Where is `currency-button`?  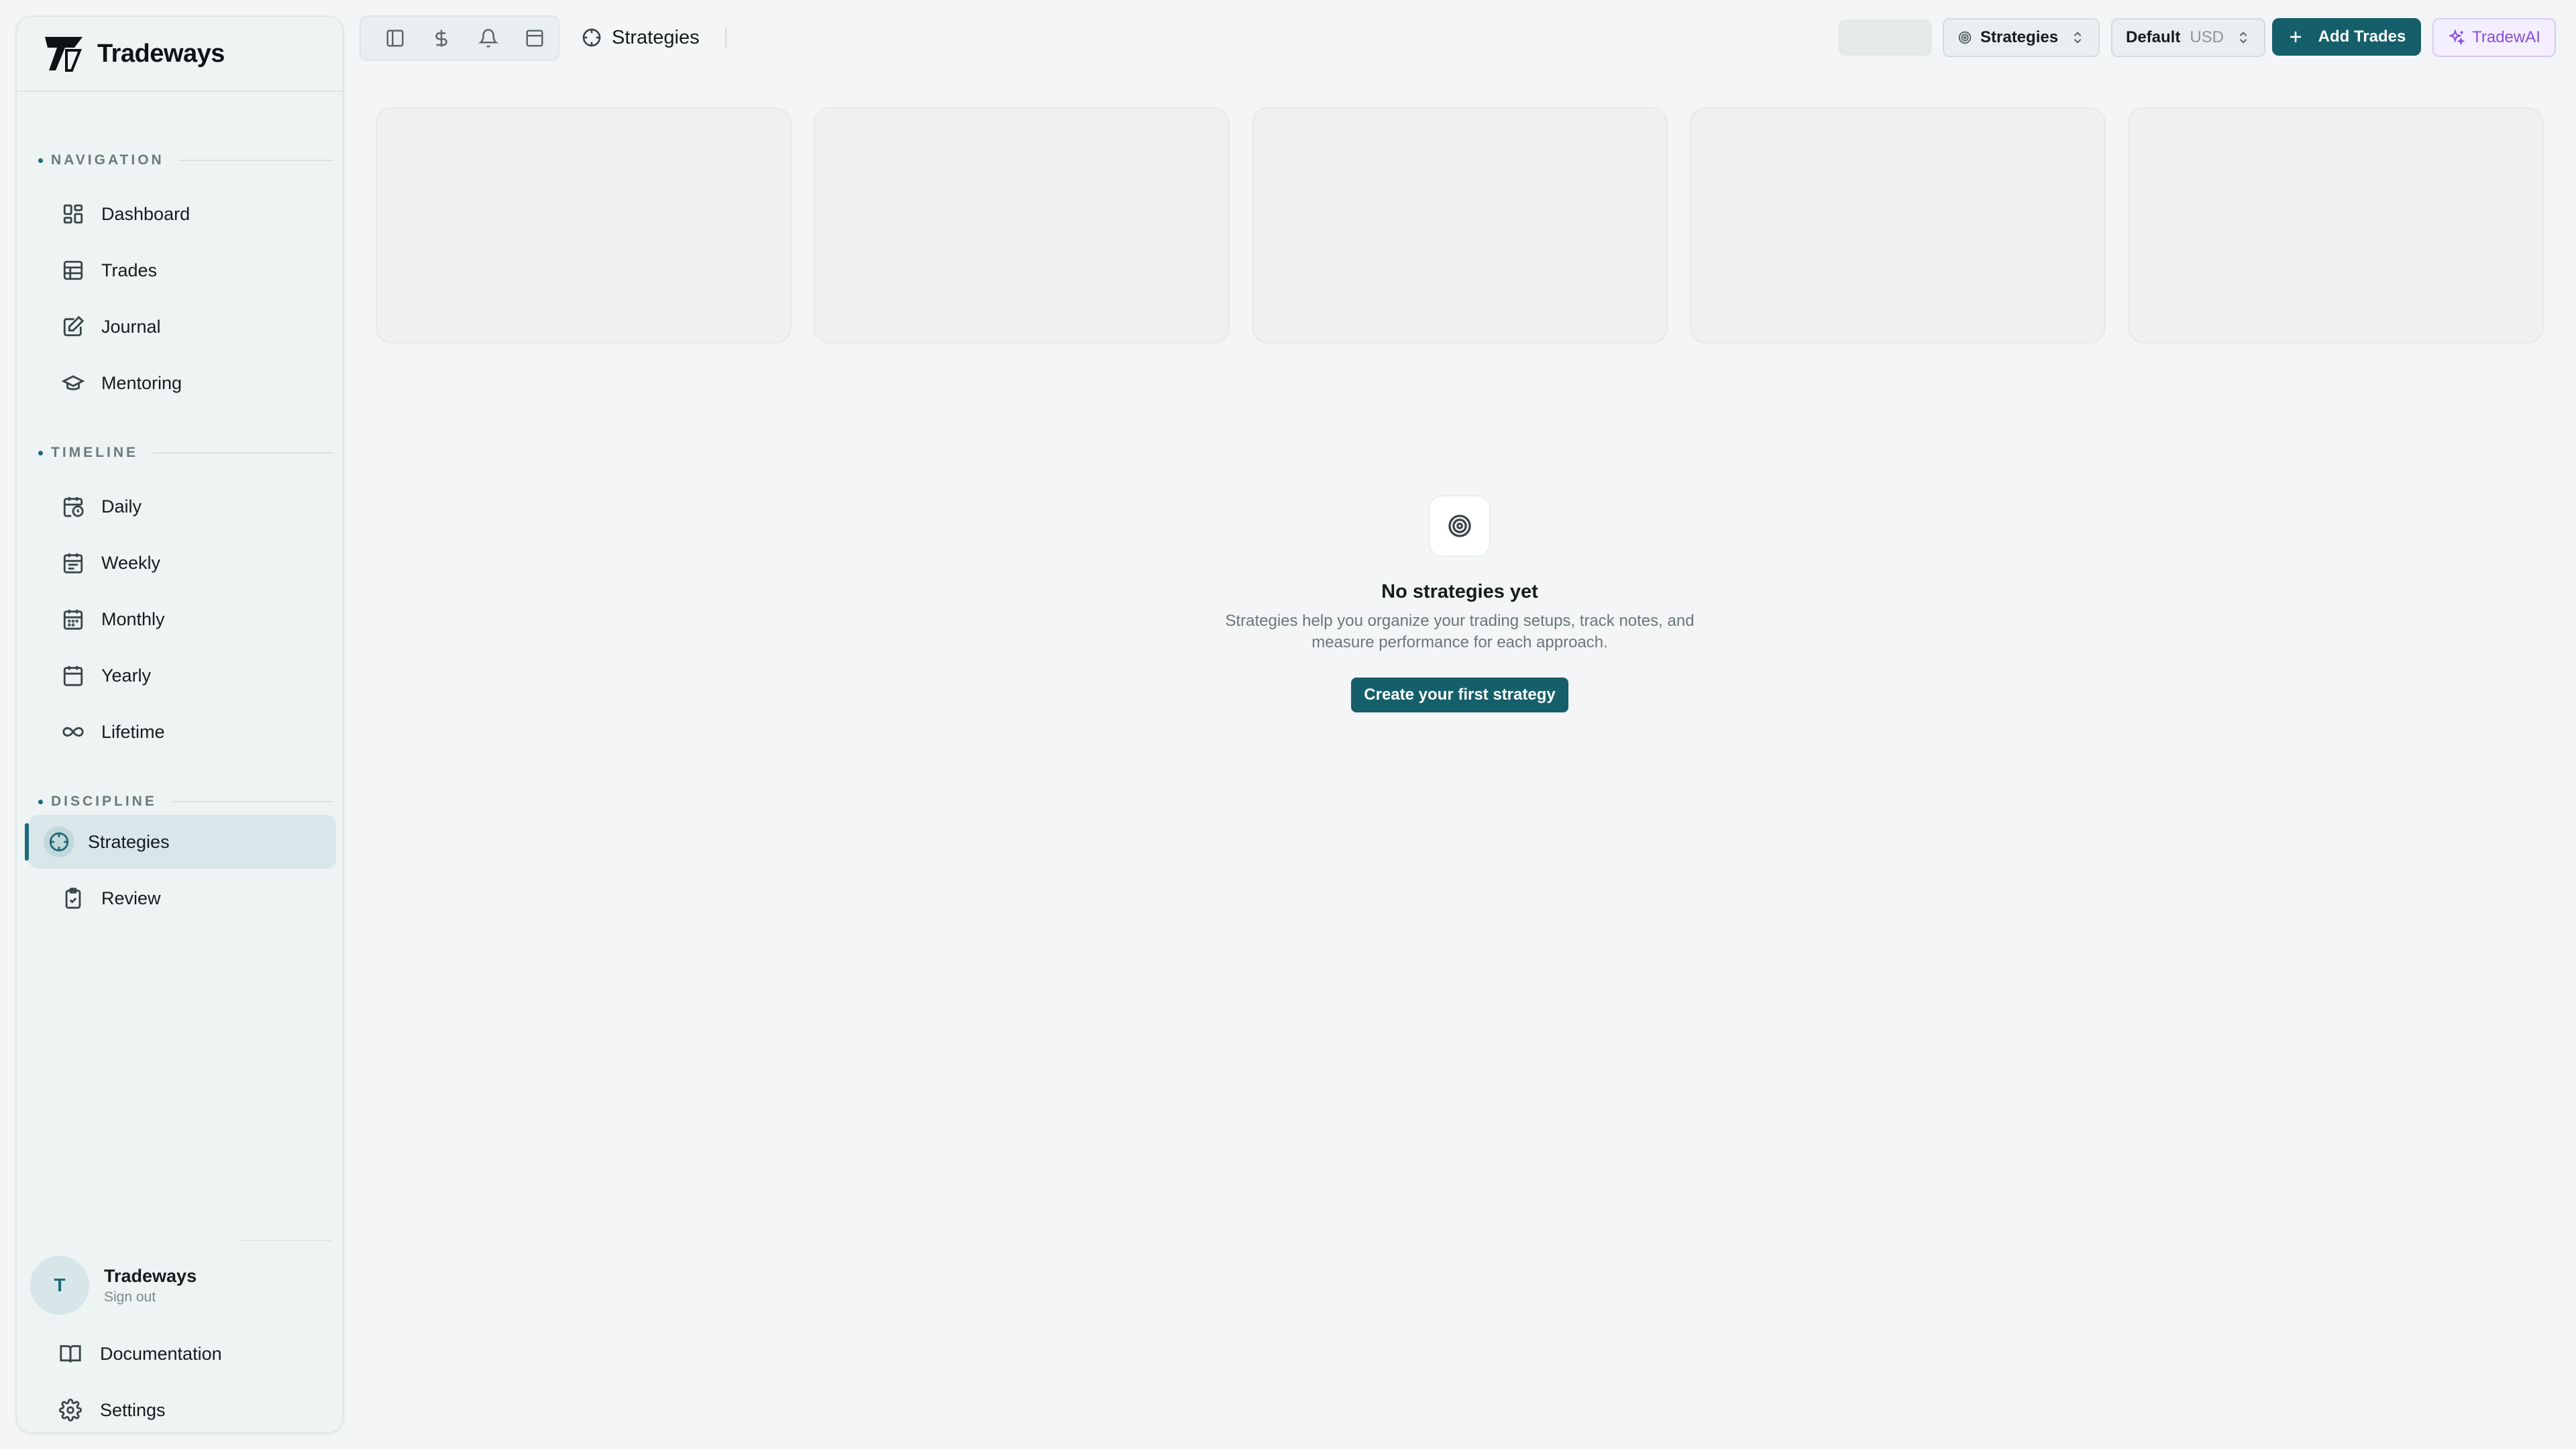
currency-button is located at coordinates (442, 38).